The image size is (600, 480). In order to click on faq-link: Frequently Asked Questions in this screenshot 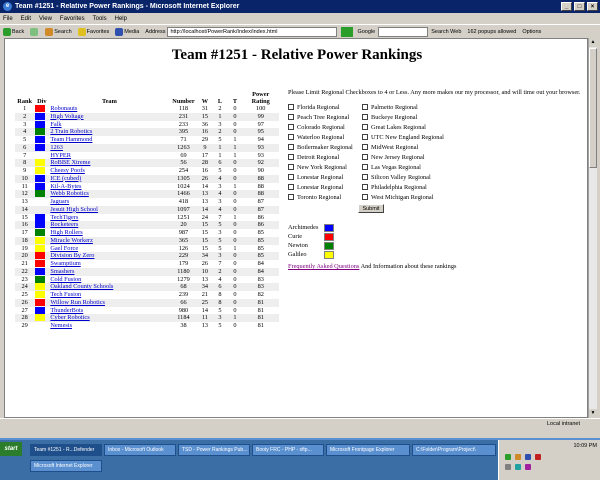, I will do `click(323, 266)`.